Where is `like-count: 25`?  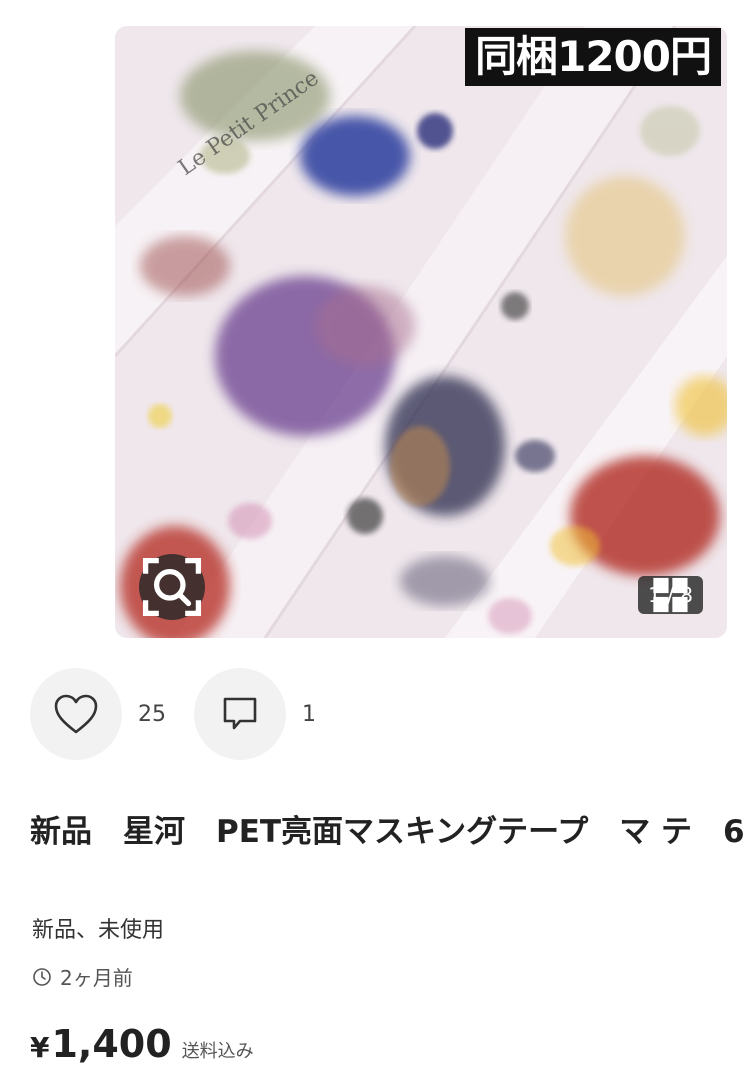 like-count: 25 is located at coordinates (152, 714).